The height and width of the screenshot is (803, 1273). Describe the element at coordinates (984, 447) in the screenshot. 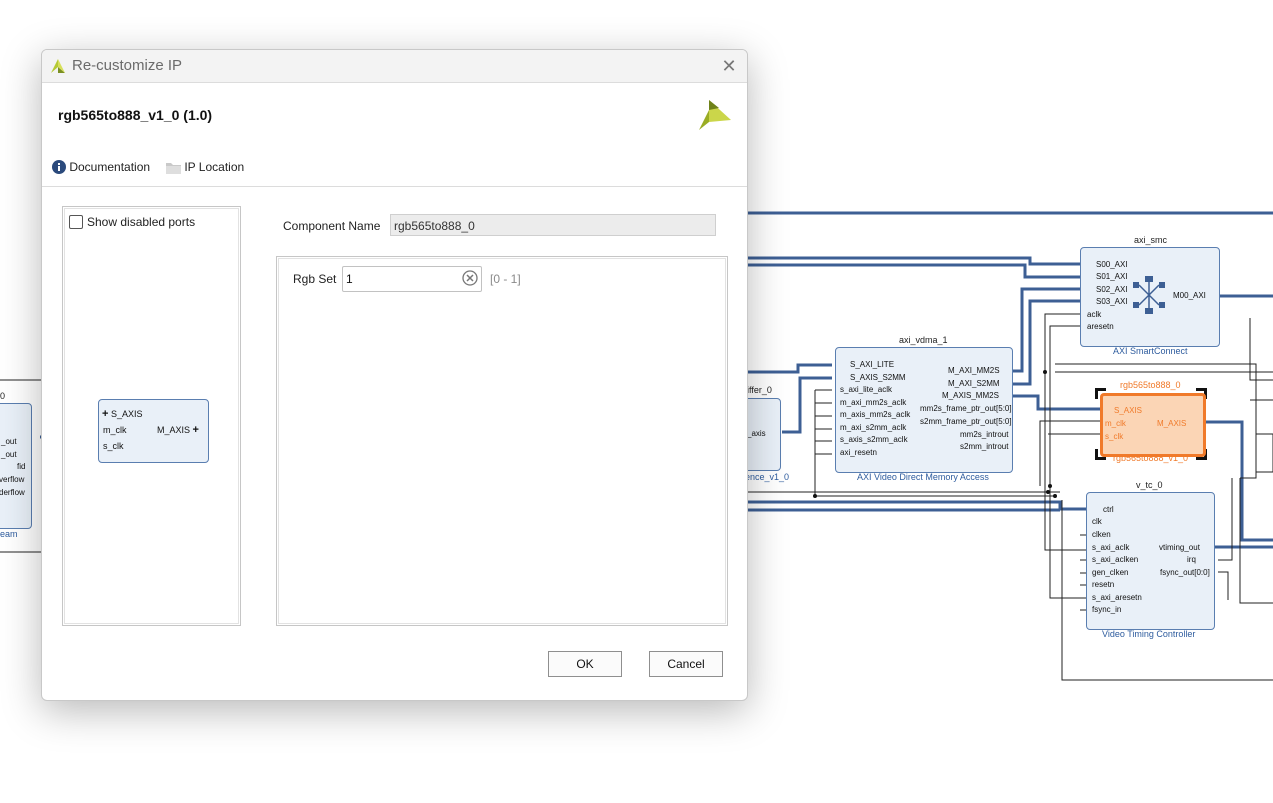

I see `vdma-port-s2mm-introut: s2mm_introut` at that location.